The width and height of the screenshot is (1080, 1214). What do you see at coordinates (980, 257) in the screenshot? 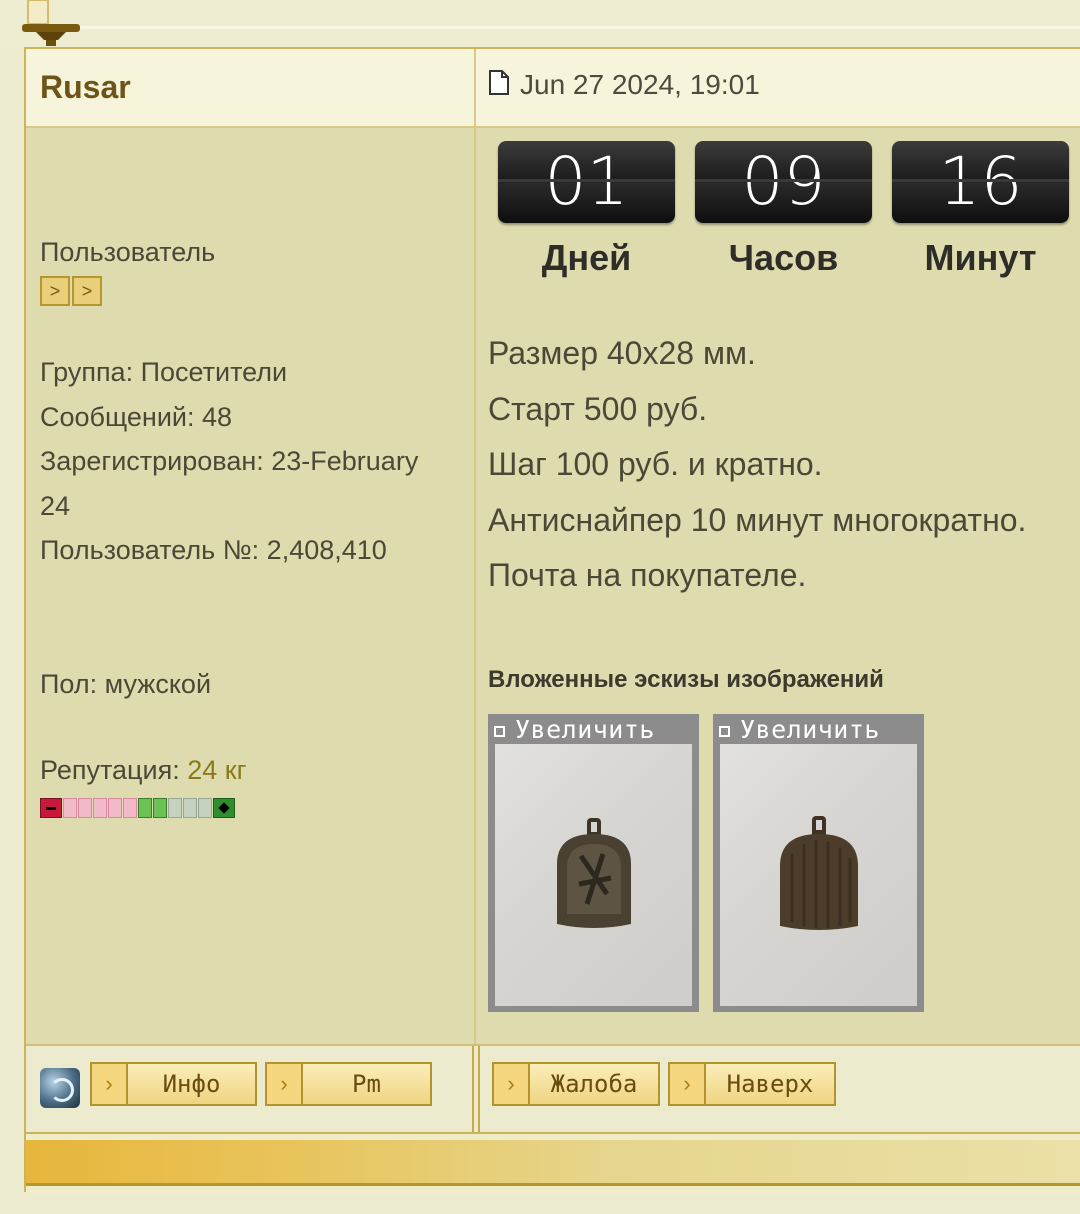
I see `countdown-minutes-label: Минут` at bounding box center [980, 257].